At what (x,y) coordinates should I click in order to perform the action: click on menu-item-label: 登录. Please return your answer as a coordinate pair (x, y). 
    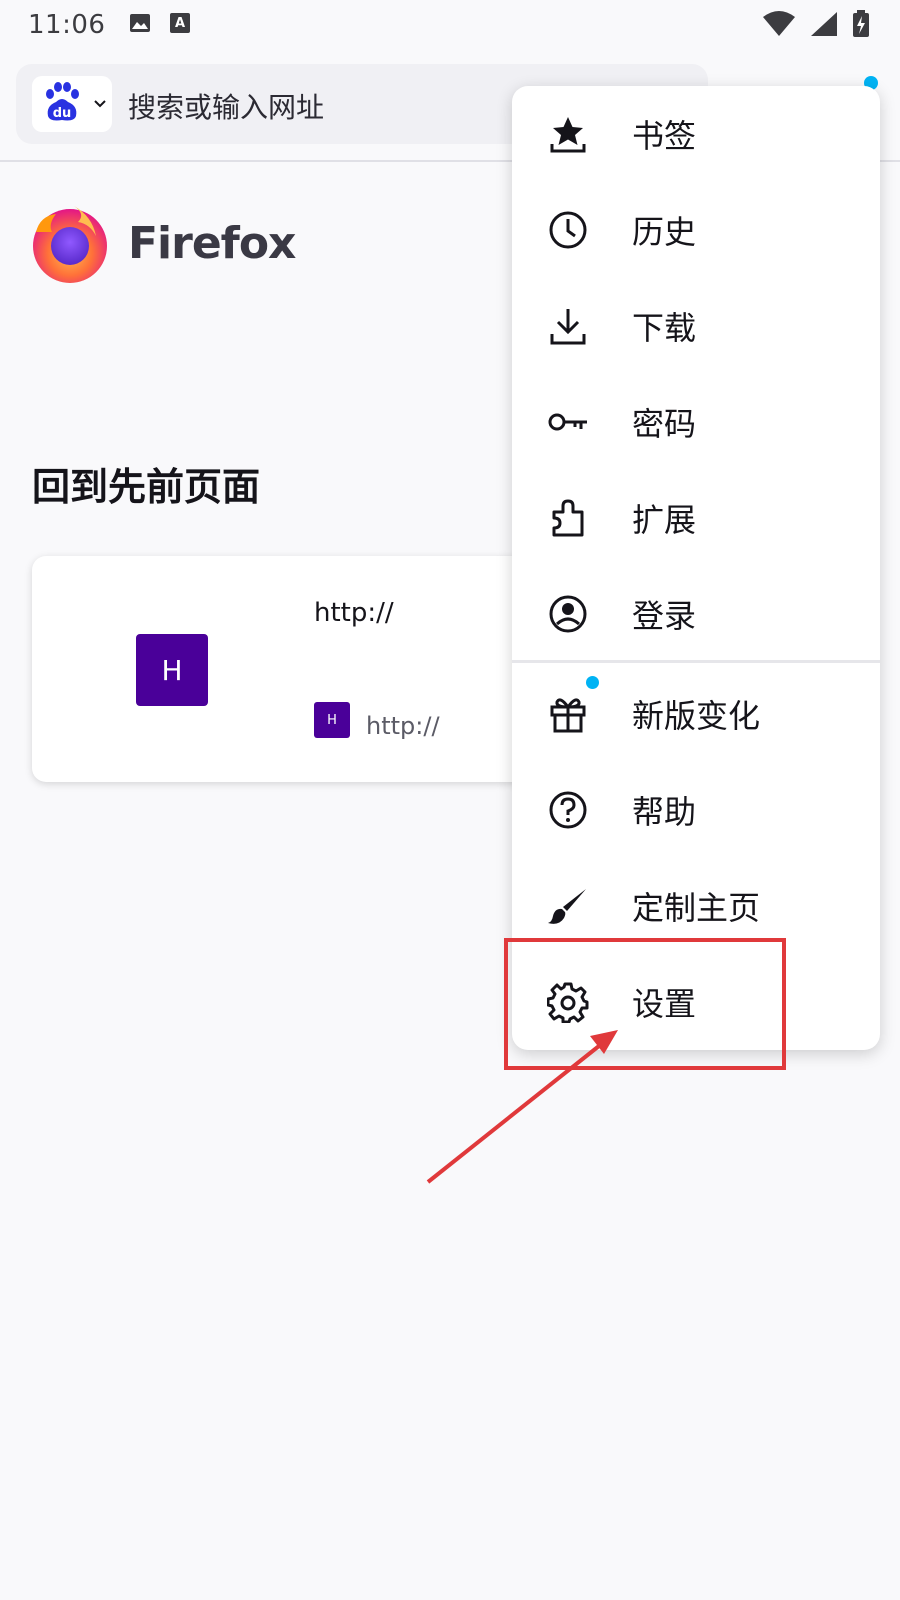
    Looking at the image, I should click on (664, 616).